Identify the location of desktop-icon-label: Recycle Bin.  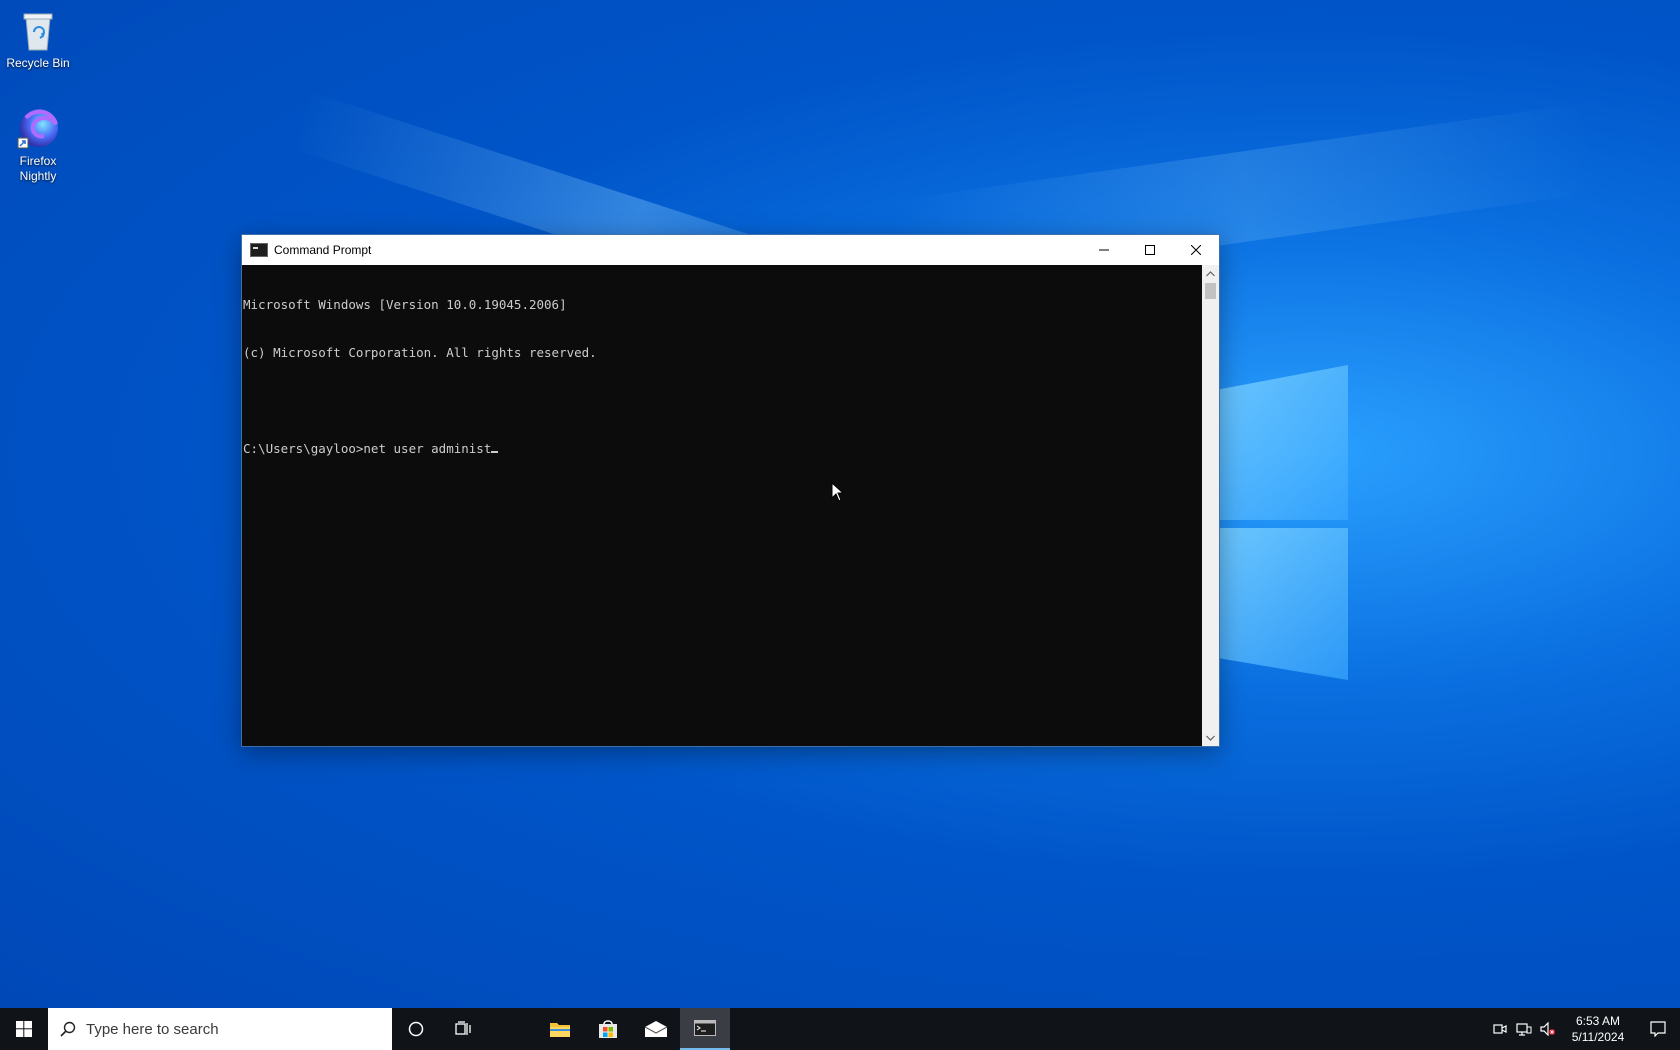
(38, 63).